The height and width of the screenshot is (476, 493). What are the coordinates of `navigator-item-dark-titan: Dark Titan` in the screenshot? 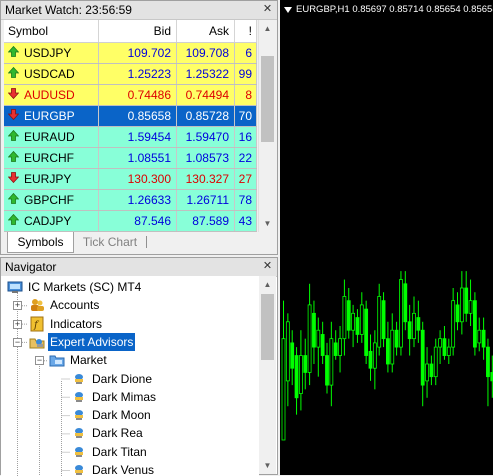 It's located at (110, 452).